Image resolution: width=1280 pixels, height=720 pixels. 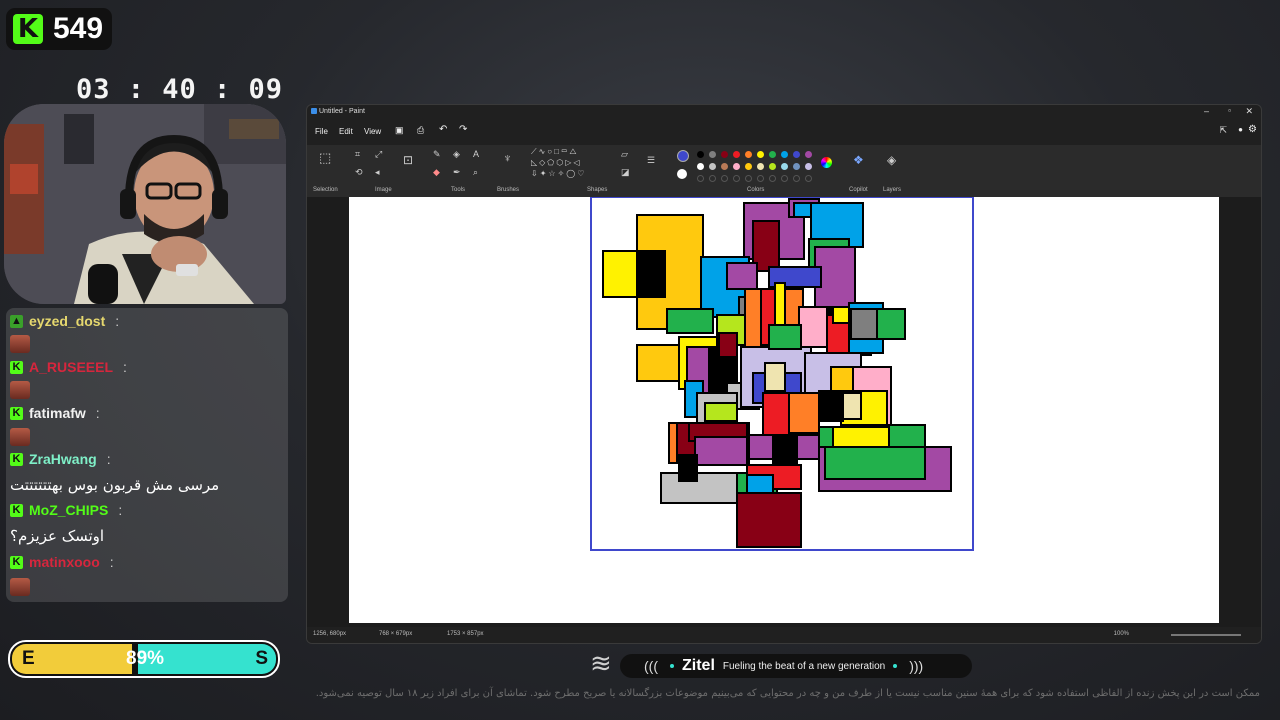 What do you see at coordinates (858, 190) in the screenshot?
I see `group-label: Copilot` at bounding box center [858, 190].